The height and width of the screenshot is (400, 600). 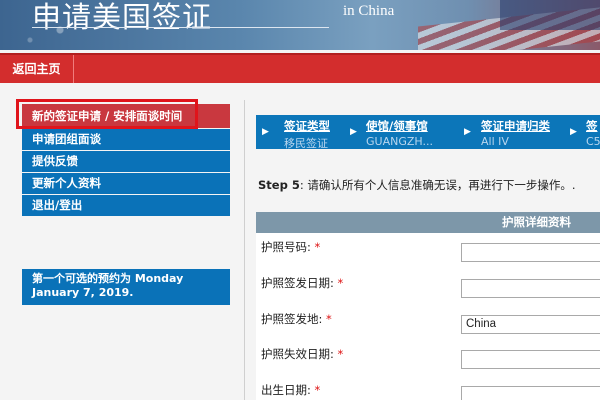 I want to click on top-nav-bar: 返回主页, so click(x=300, y=68).